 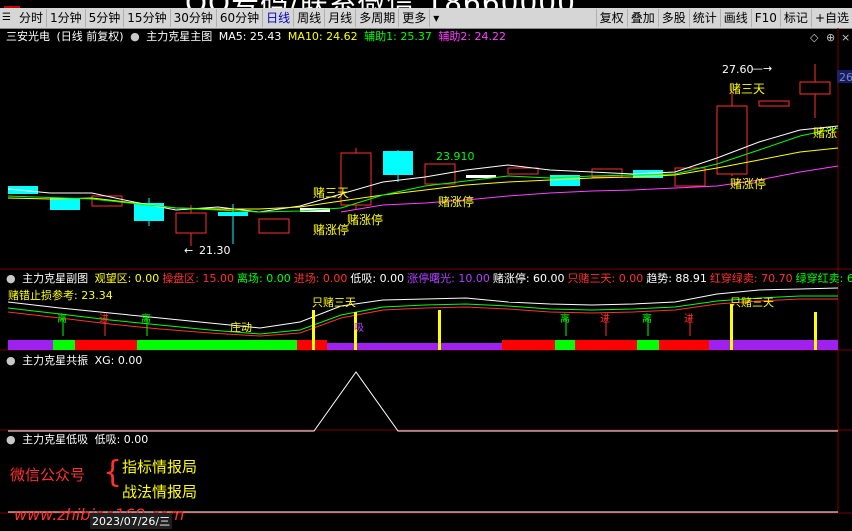 What do you see at coordinates (676, 278) in the screenshot?
I see `sub1-field-value: 趋势: 88.91` at bounding box center [676, 278].